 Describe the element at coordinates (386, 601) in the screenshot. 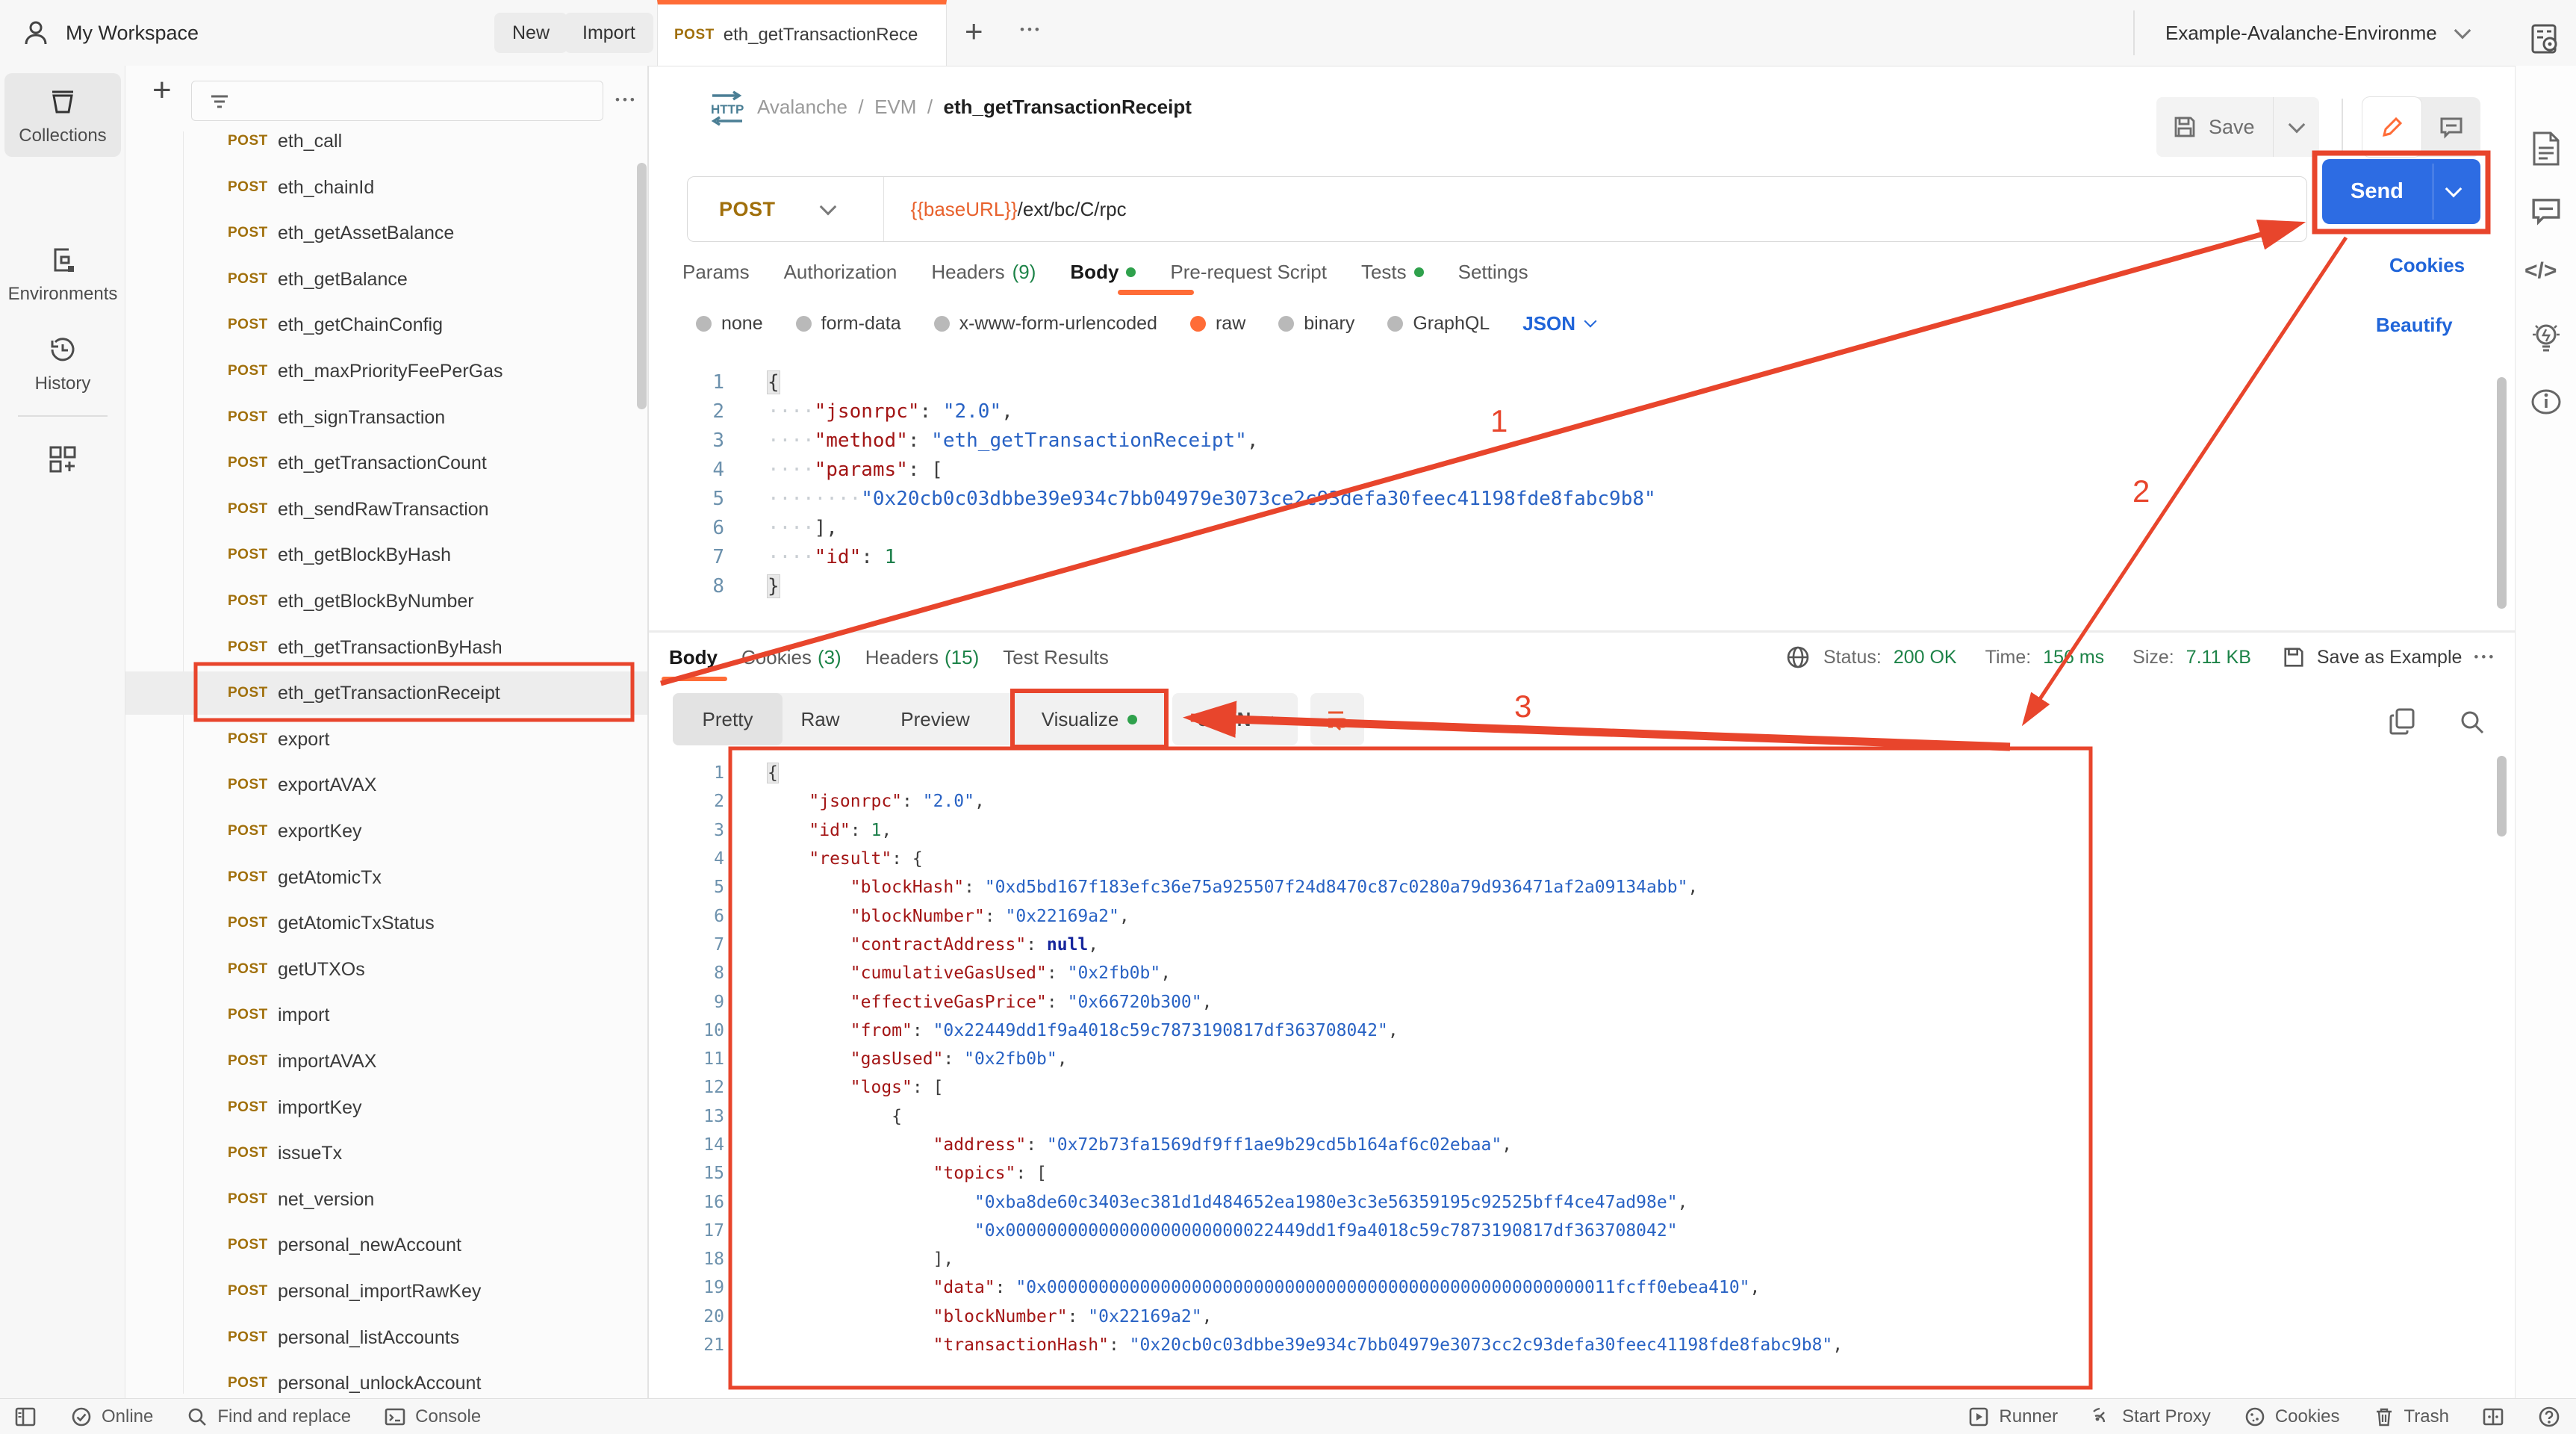

I see `list-item: POST eth_getBlockByNumber` at that location.